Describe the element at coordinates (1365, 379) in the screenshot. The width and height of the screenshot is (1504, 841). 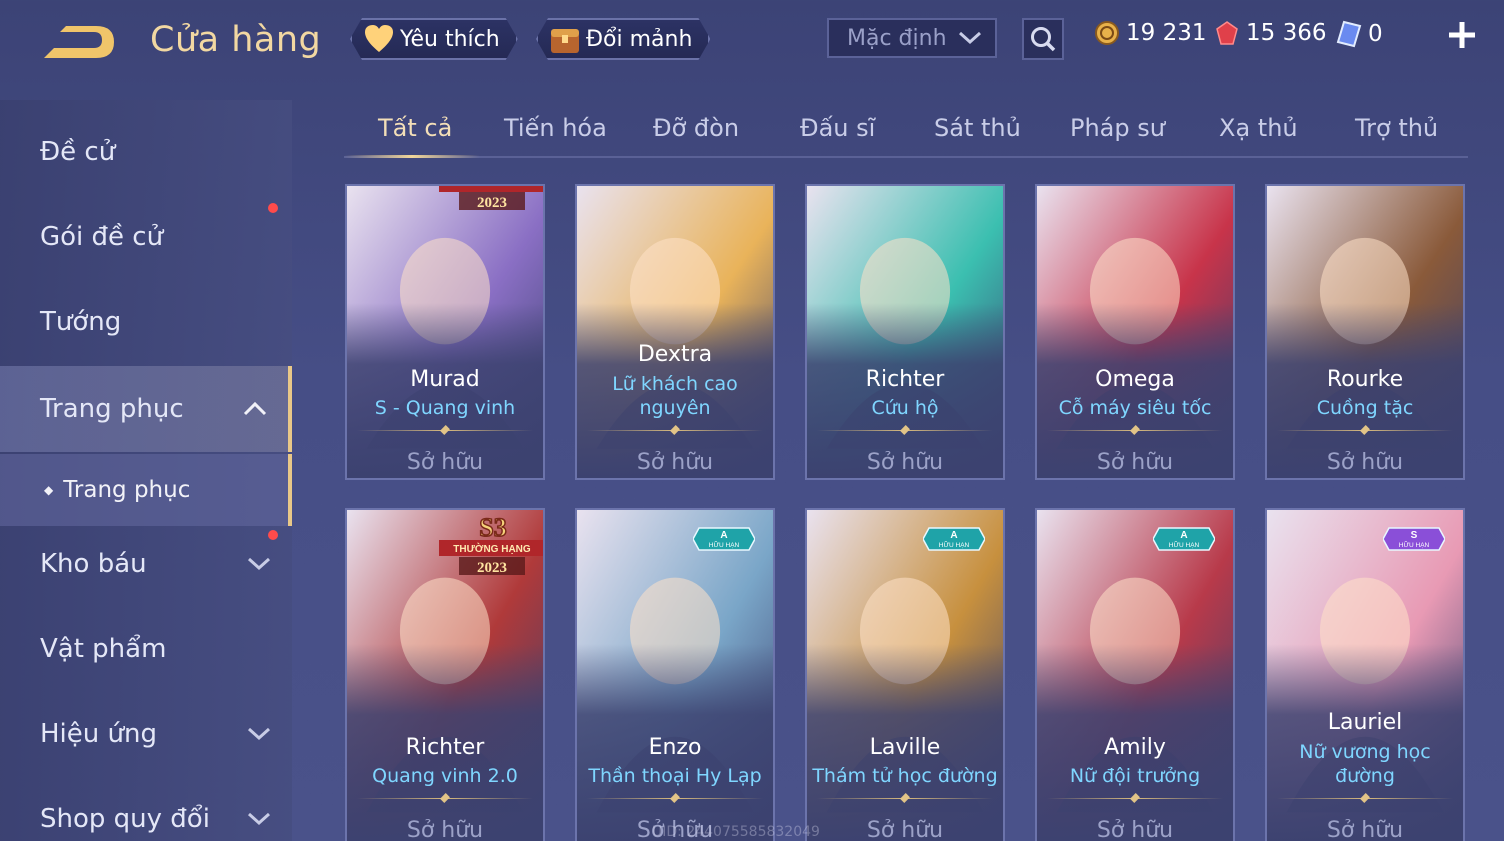
I see `hero-name: Rourke` at that location.